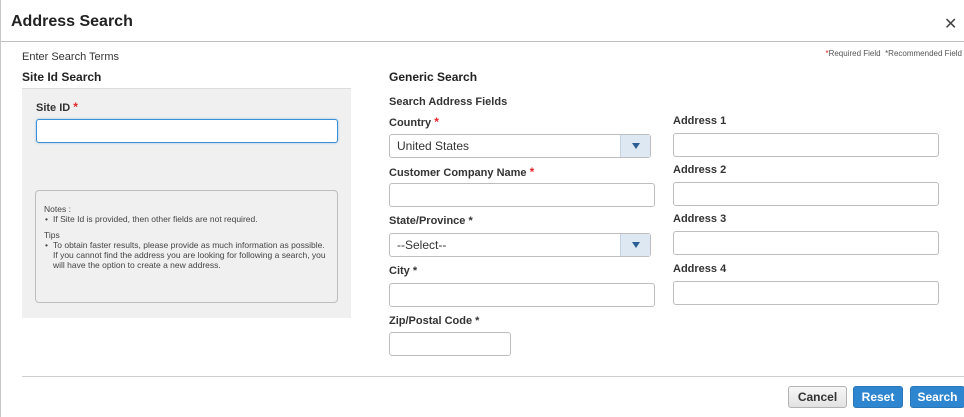  Describe the element at coordinates (700, 121) in the screenshot. I see `address-1-label: Address 1` at that location.